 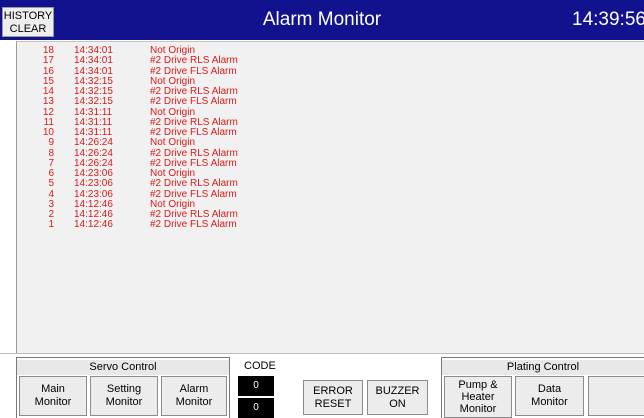 I want to click on data-monitor-label-line2: Monitor, so click(x=549, y=402).